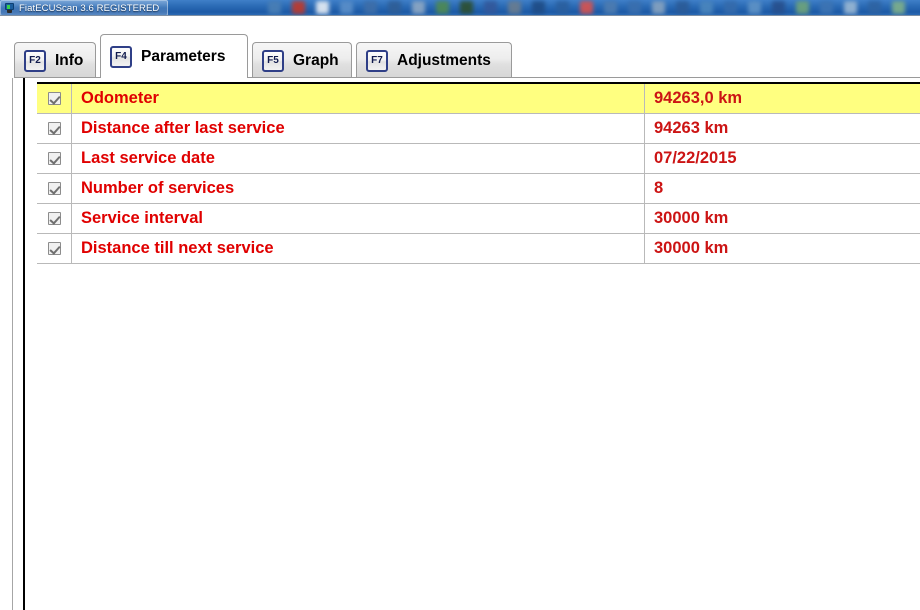 The image size is (920, 610). What do you see at coordinates (444, 60) in the screenshot?
I see `tab-label: Adjustments` at bounding box center [444, 60].